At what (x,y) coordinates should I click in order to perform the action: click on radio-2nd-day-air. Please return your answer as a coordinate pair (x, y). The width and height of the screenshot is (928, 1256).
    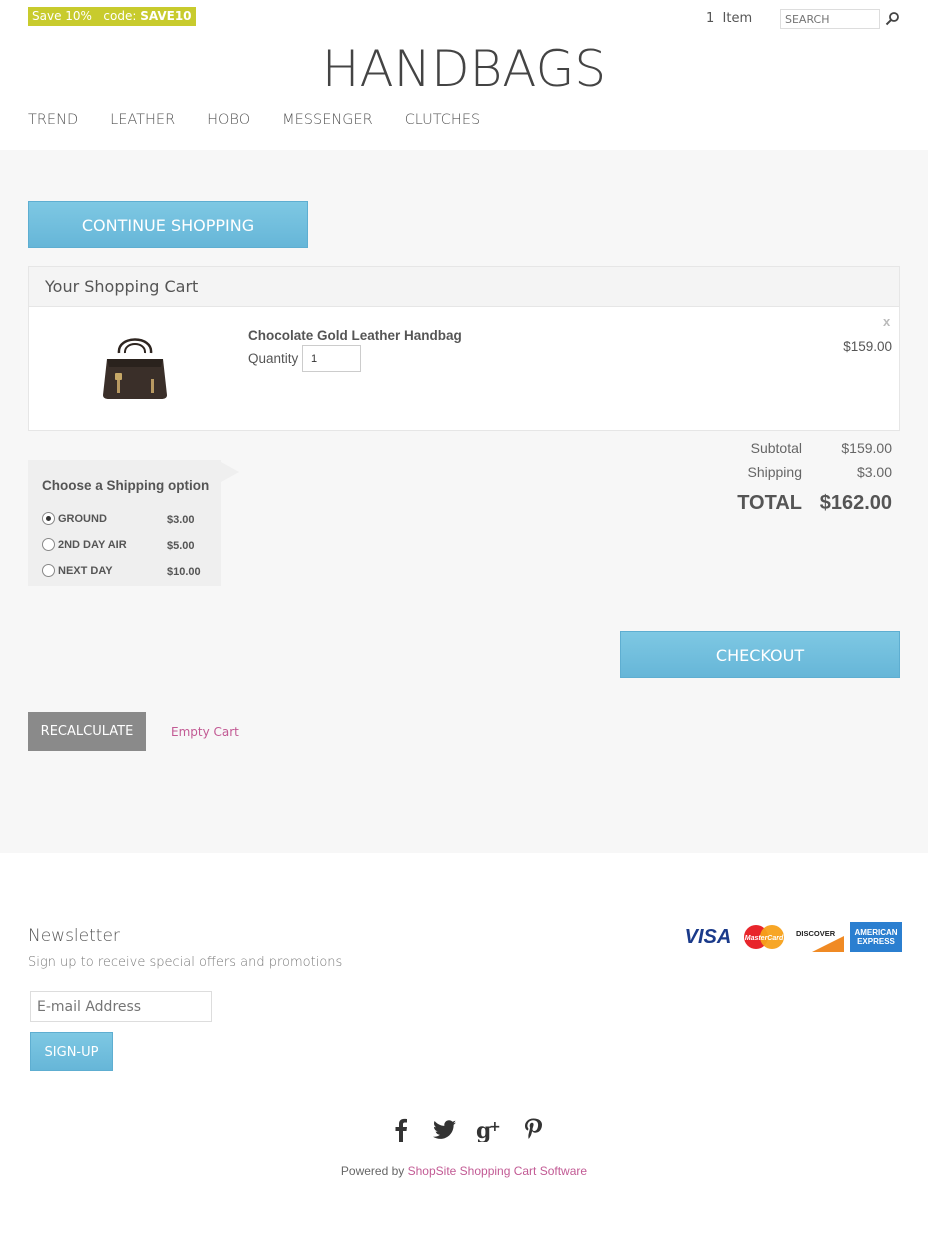
    Looking at the image, I should click on (48, 544).